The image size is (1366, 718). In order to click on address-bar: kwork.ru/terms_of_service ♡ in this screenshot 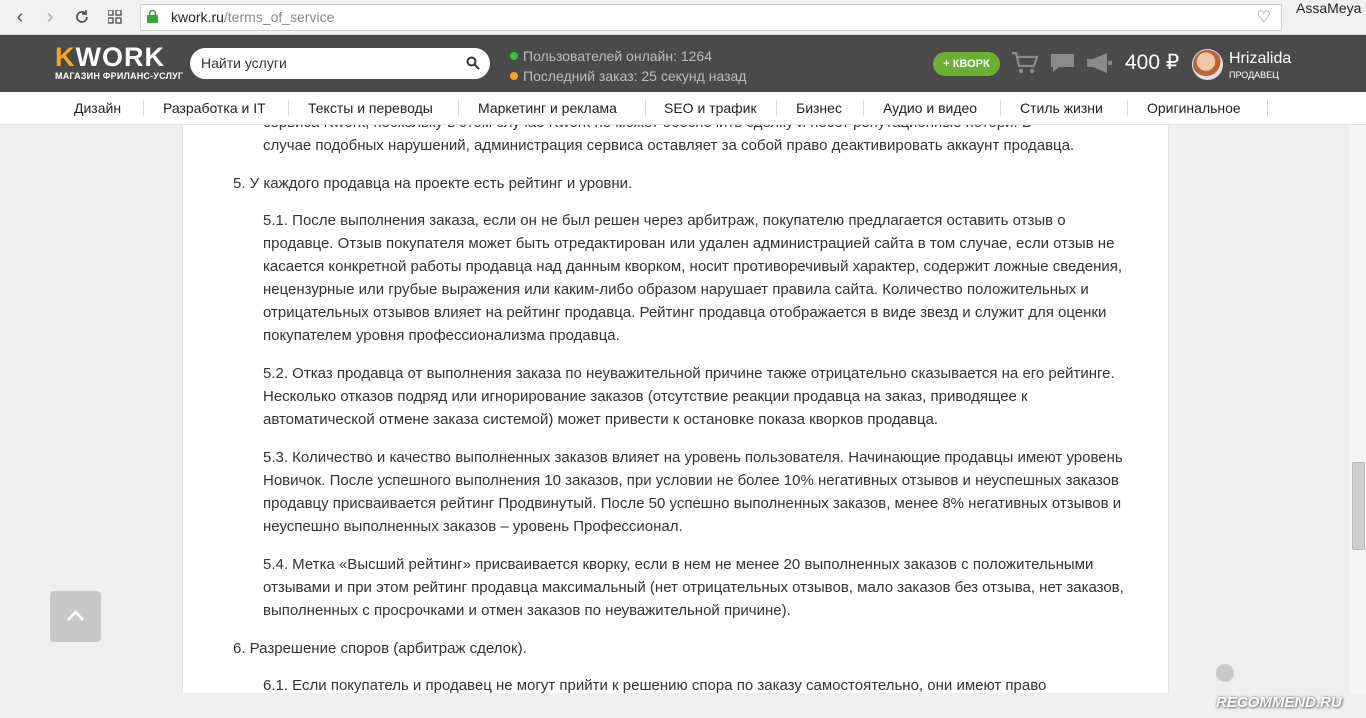, I will do `click(711, 17)`.